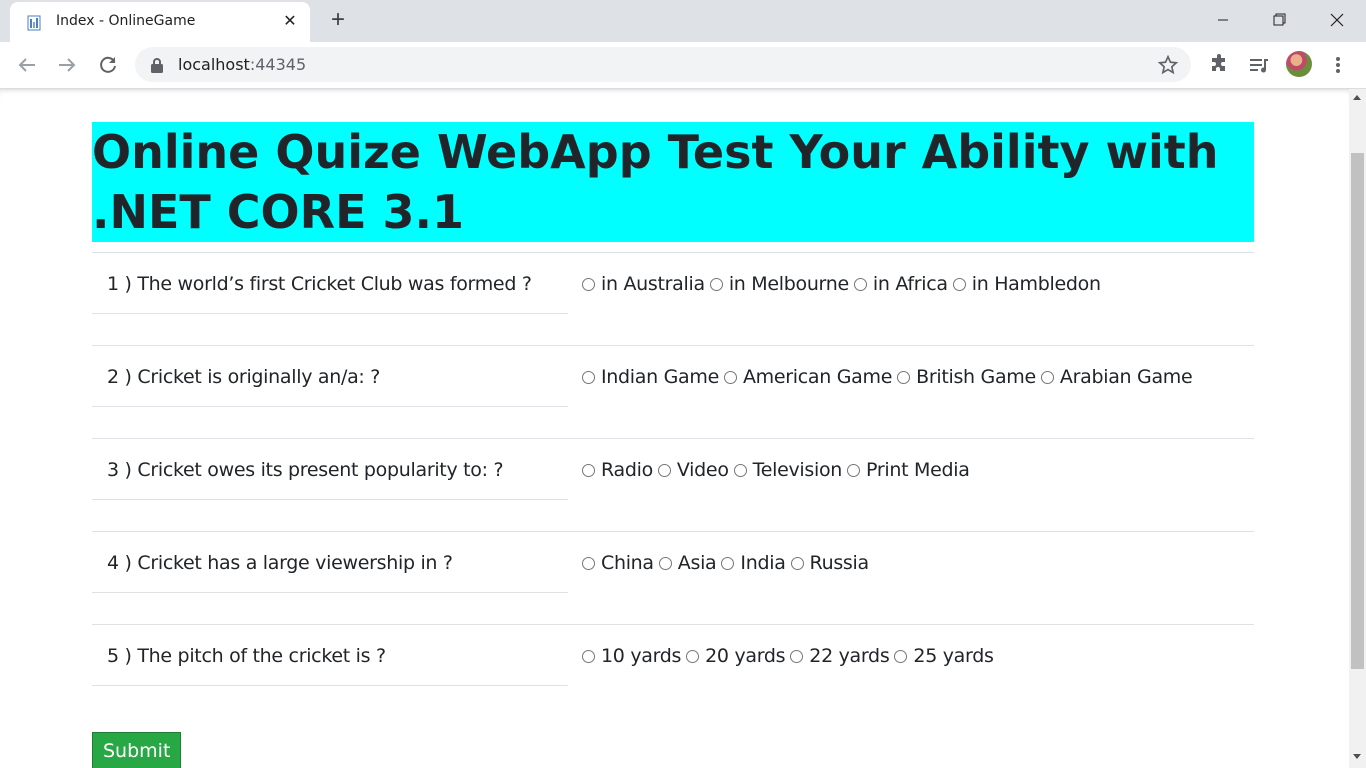 Image resolution: width=1366 pixels, height=768 pixels. Describe the element at coordinates (330, 655) in the screenshot. I see `question-cell: 5 ) The pitch of the cricket is ?` at that location.